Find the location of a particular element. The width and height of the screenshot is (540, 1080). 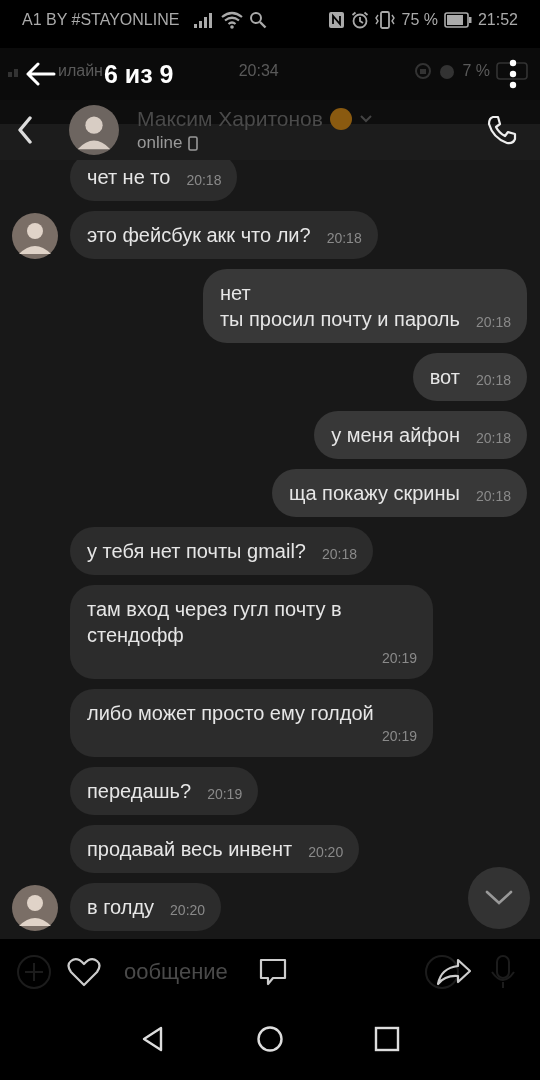

clock: 21:52 is located at coordinates (497, 20).